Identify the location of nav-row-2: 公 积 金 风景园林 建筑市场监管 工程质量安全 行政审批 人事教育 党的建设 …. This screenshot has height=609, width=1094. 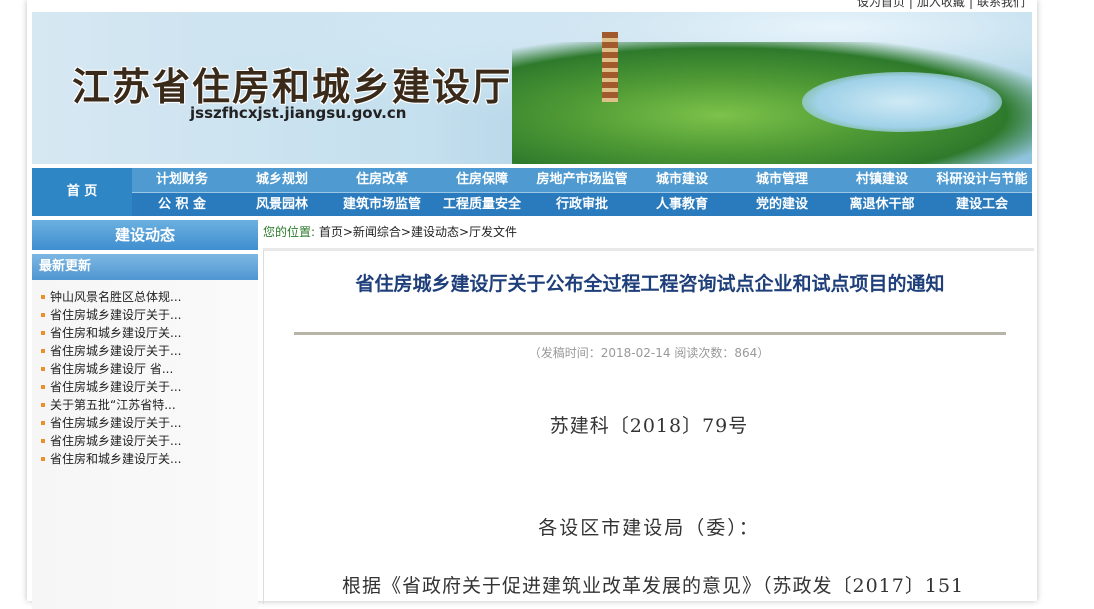
(582, 204).